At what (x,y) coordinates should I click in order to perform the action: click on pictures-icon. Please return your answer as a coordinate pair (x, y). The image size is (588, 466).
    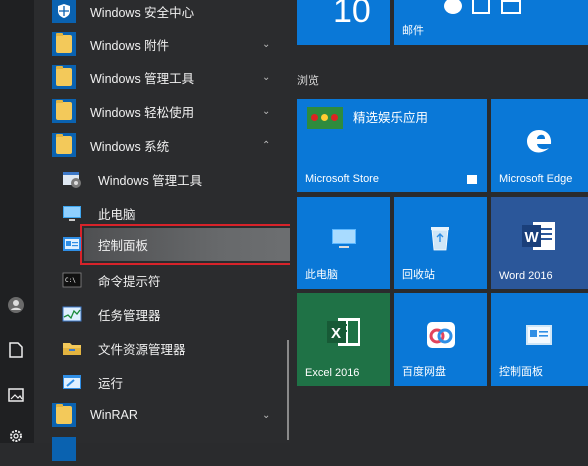
    Looking at the image, I should click on (16, 395).